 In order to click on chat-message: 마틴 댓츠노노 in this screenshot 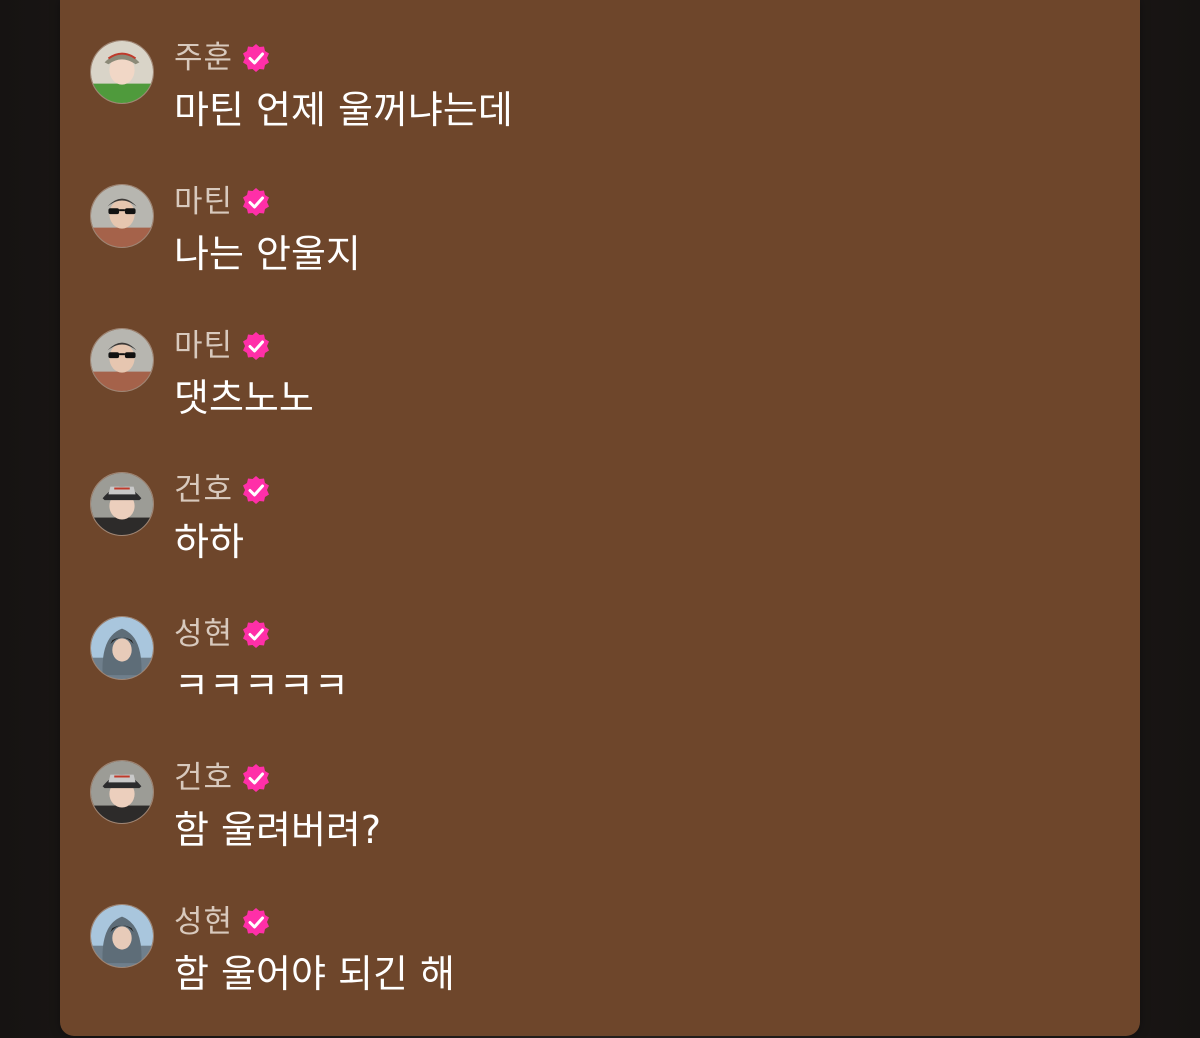, I will do `click(590, 388)`.